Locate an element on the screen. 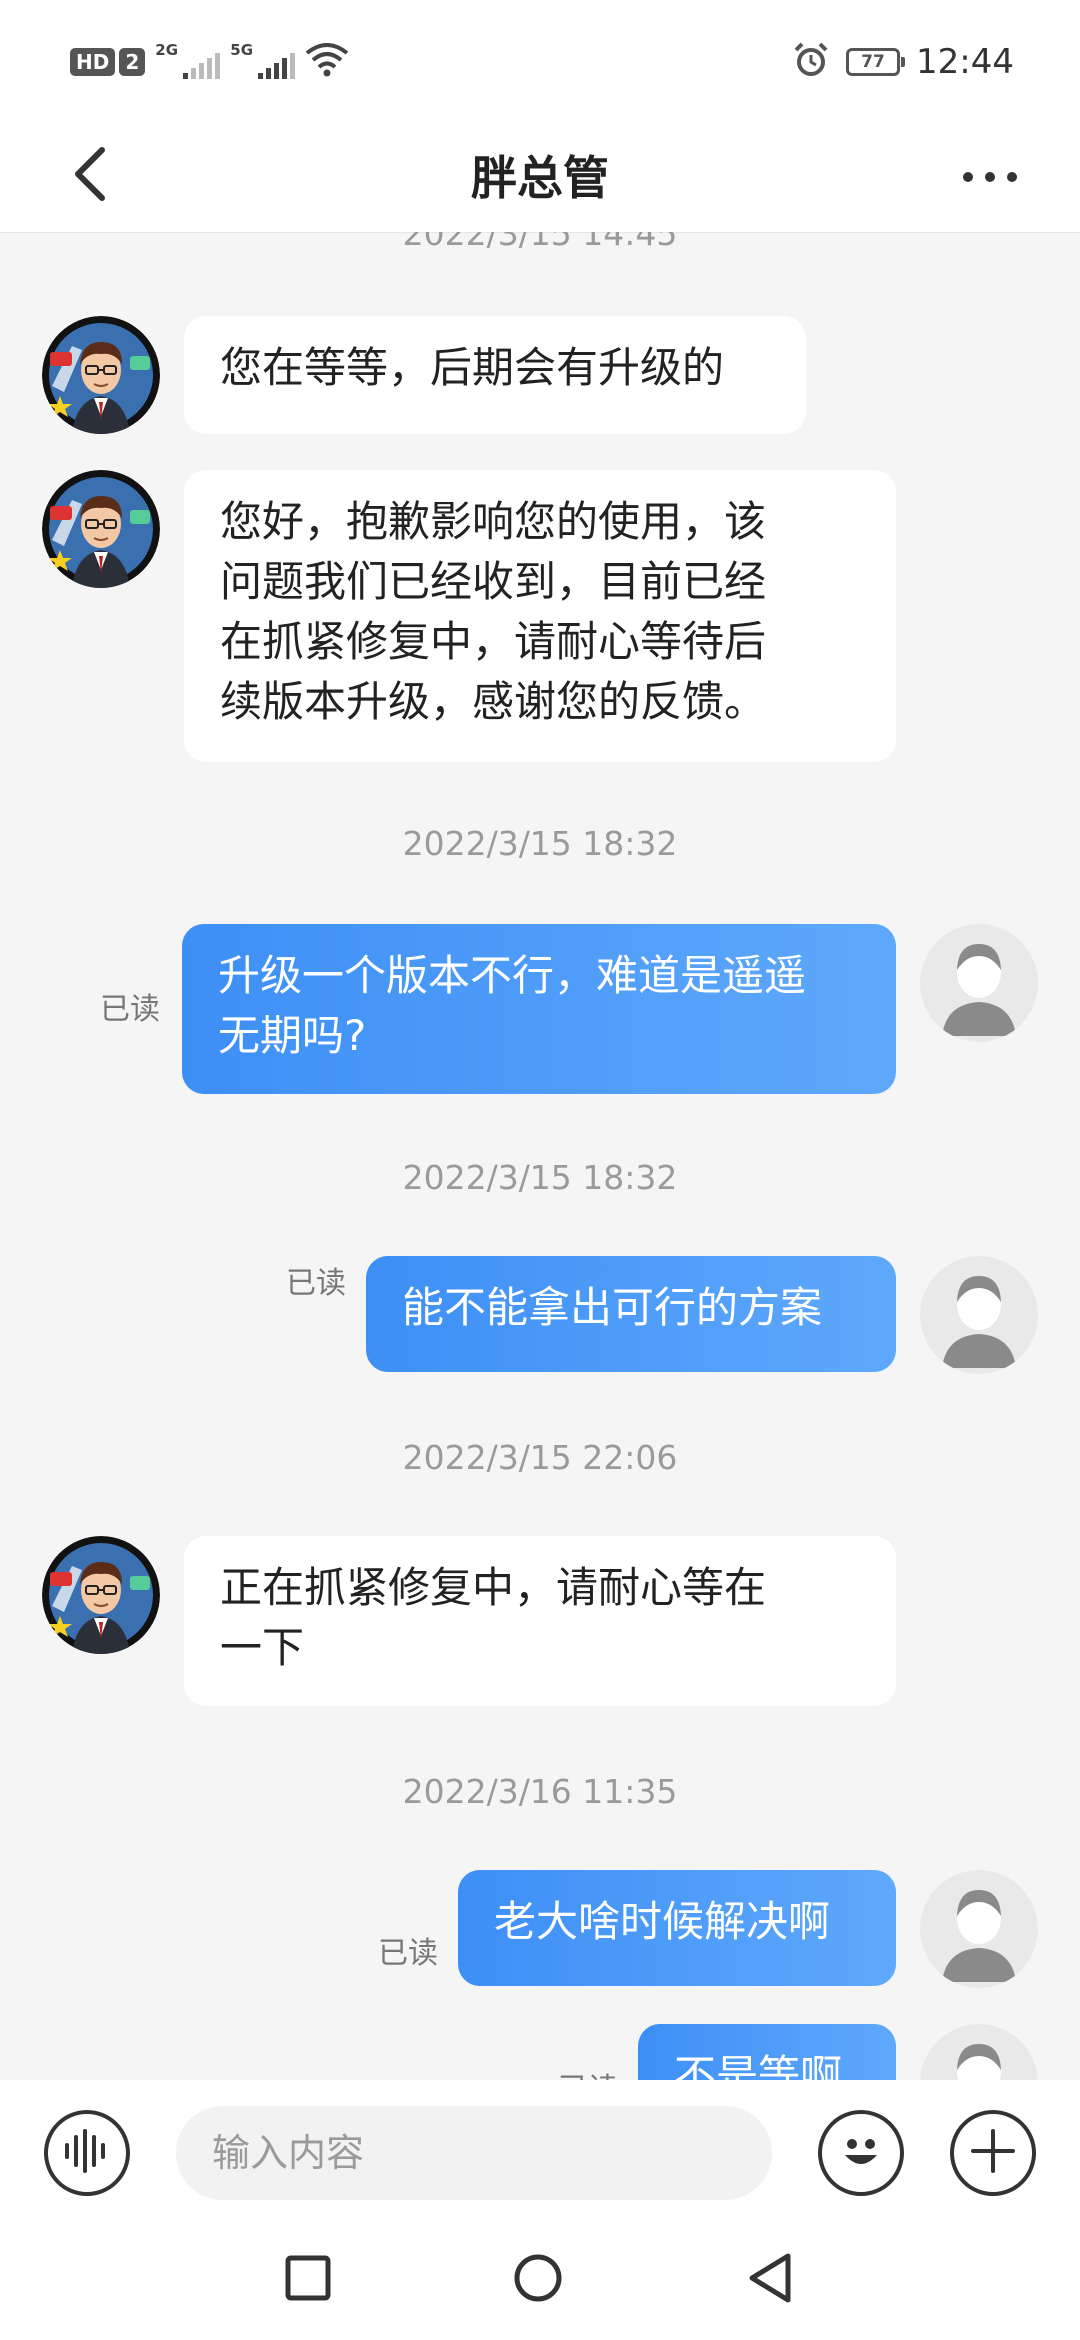 The width and height of the screenshot is (1080, 2340). hd-label: HD is located at coordinates (93, 62).